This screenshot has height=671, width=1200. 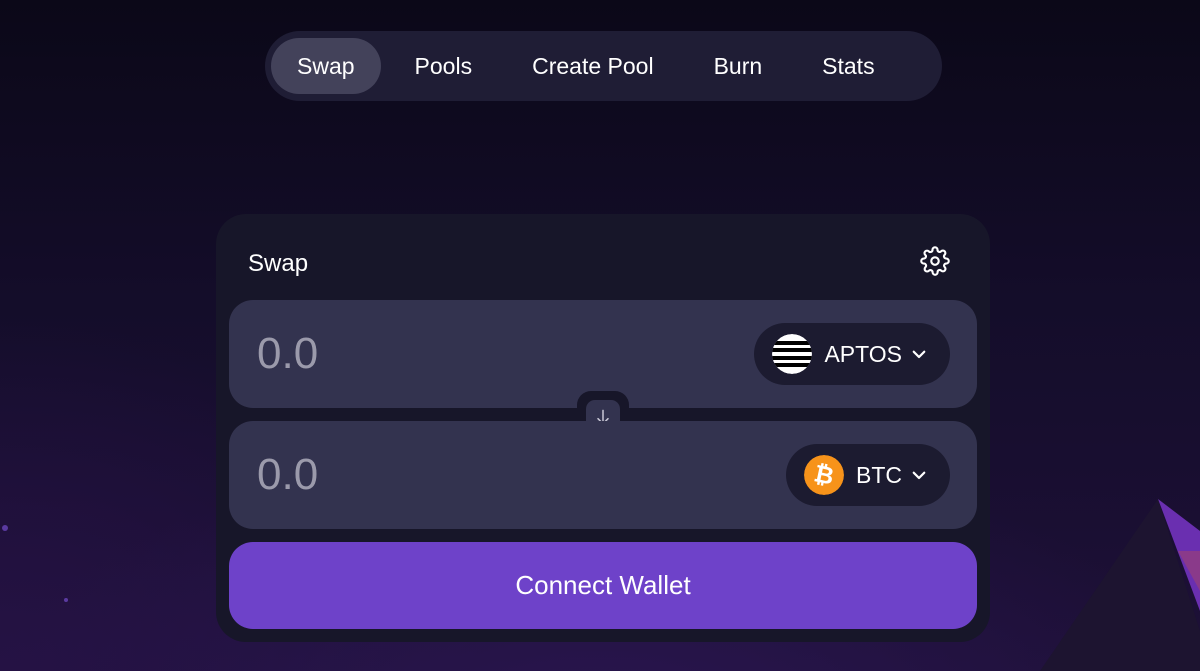 I want to click on connect-wallet-button: Connect Wallet, so click(x=603, y=585).